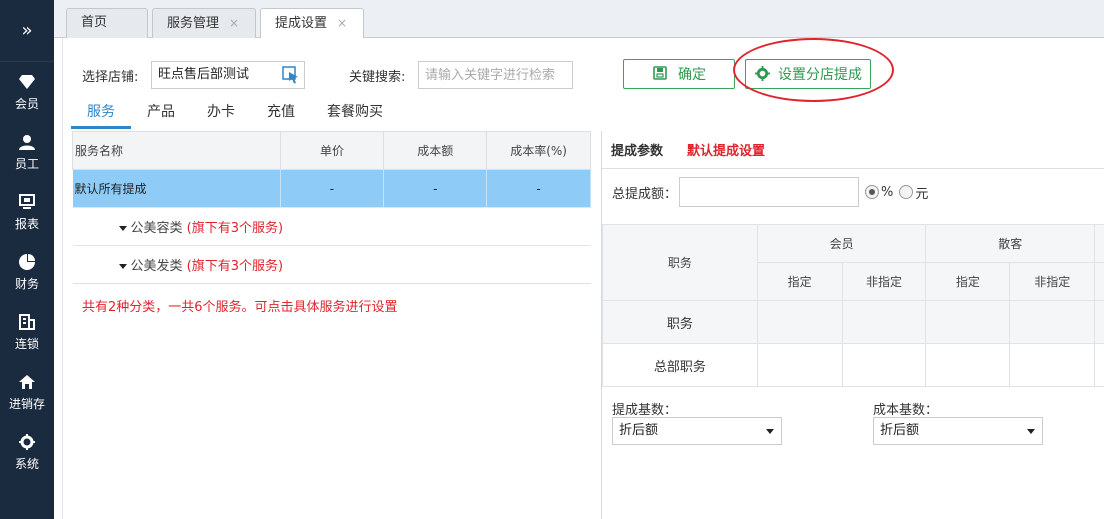 The height and width of the screenshot is (519, 1104). What do you see at coordinates (726, 151) in the screenshot?
I see `params-subtitle: 默认提成设置` at bounding box center [726, 151].